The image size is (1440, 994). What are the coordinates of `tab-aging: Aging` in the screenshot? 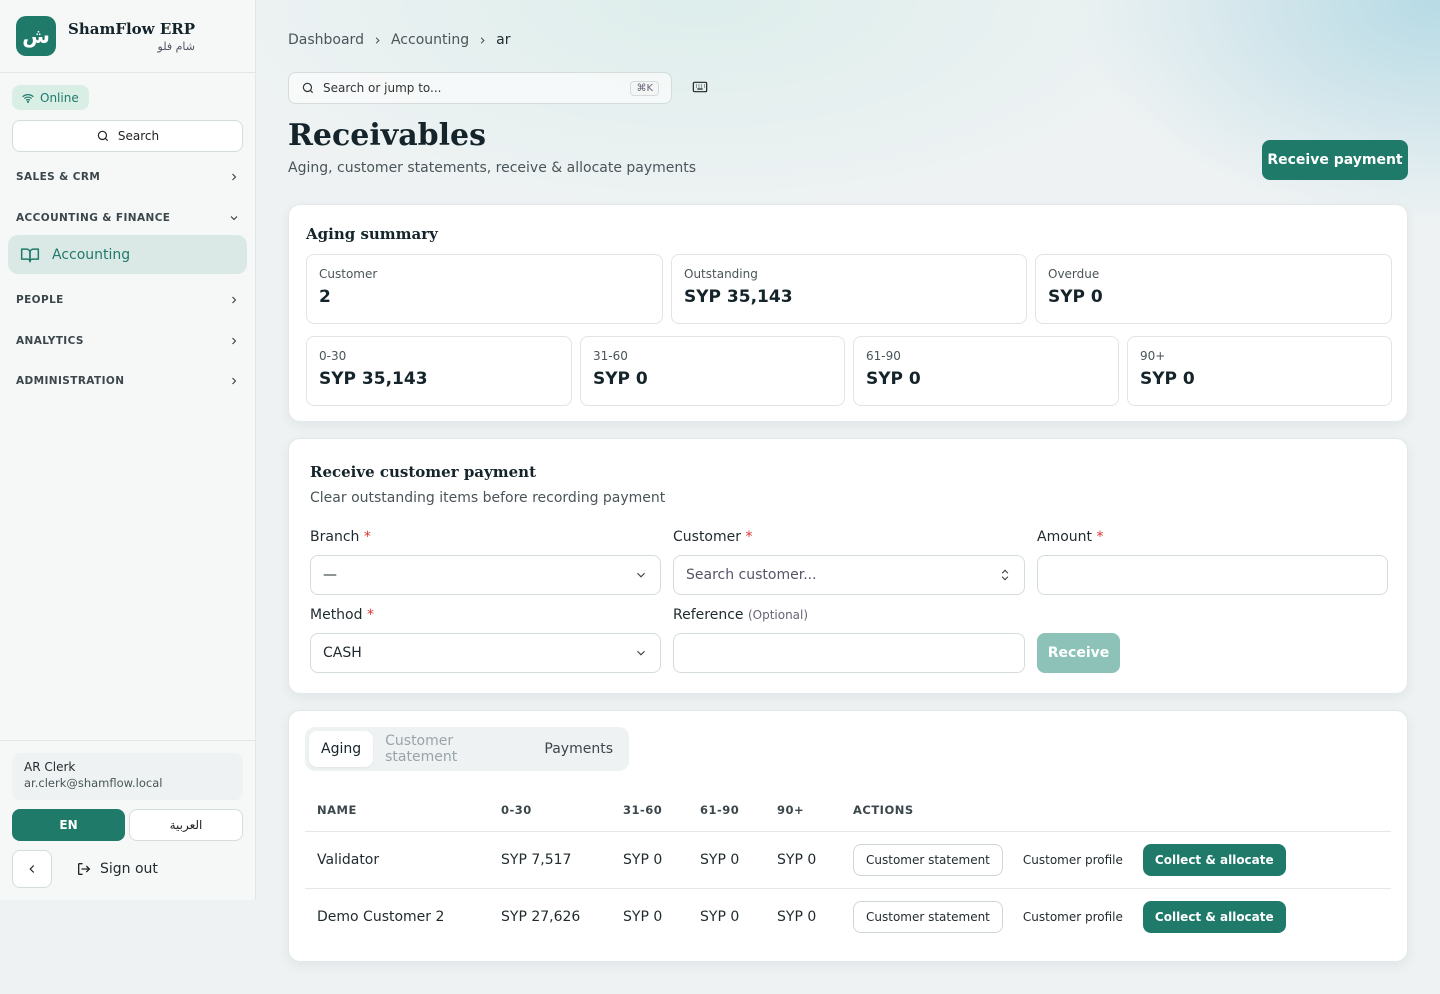 It's located at (341, 749).